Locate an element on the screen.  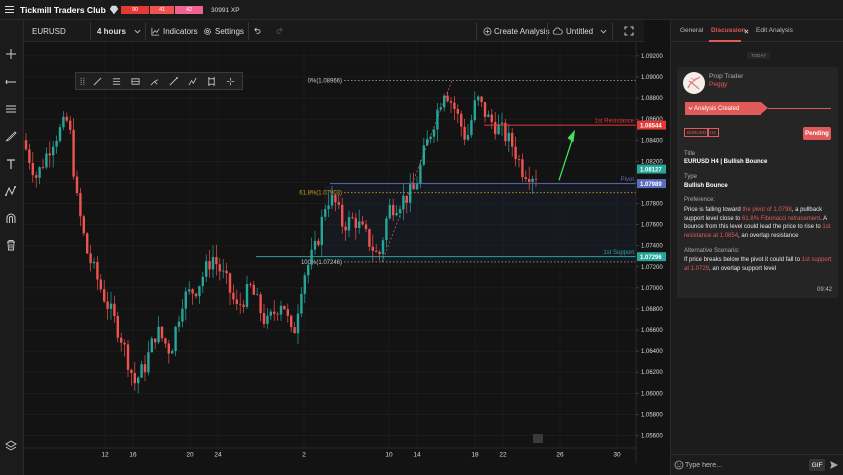
layout-select: Untitled is located at coordinates (579, 31).